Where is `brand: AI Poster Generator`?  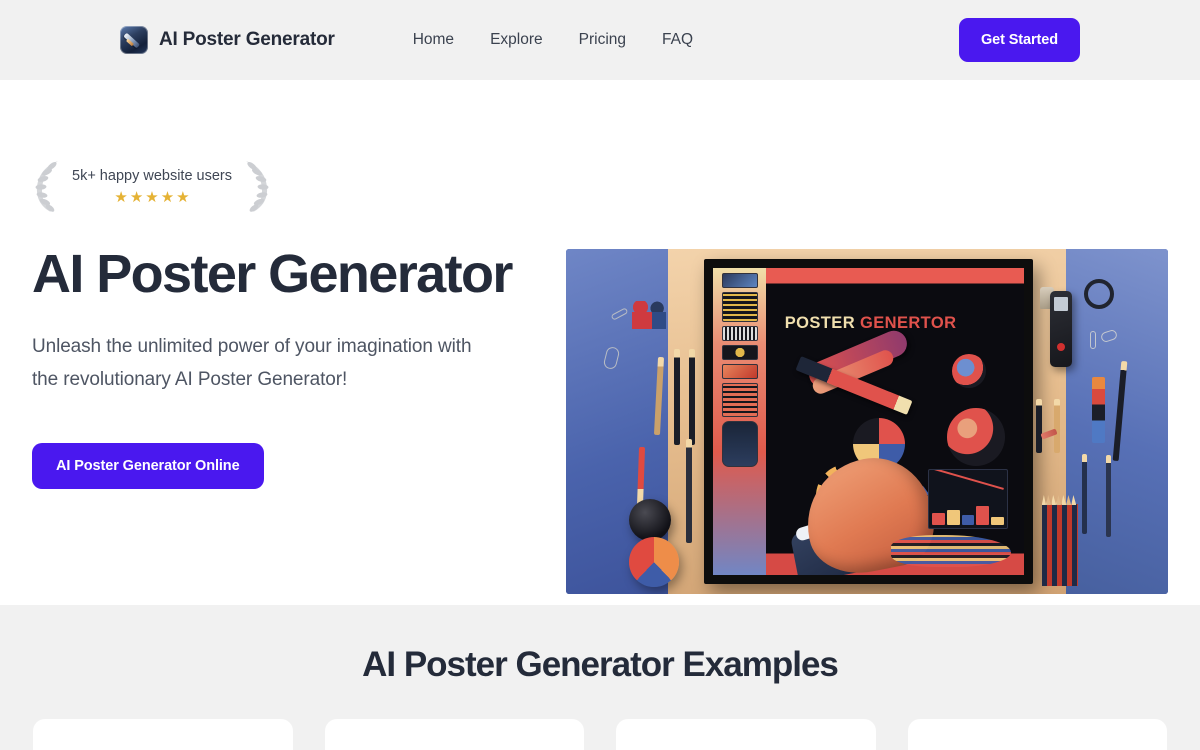 brand: AI Poster Generator is located at coordinates (227, 40).